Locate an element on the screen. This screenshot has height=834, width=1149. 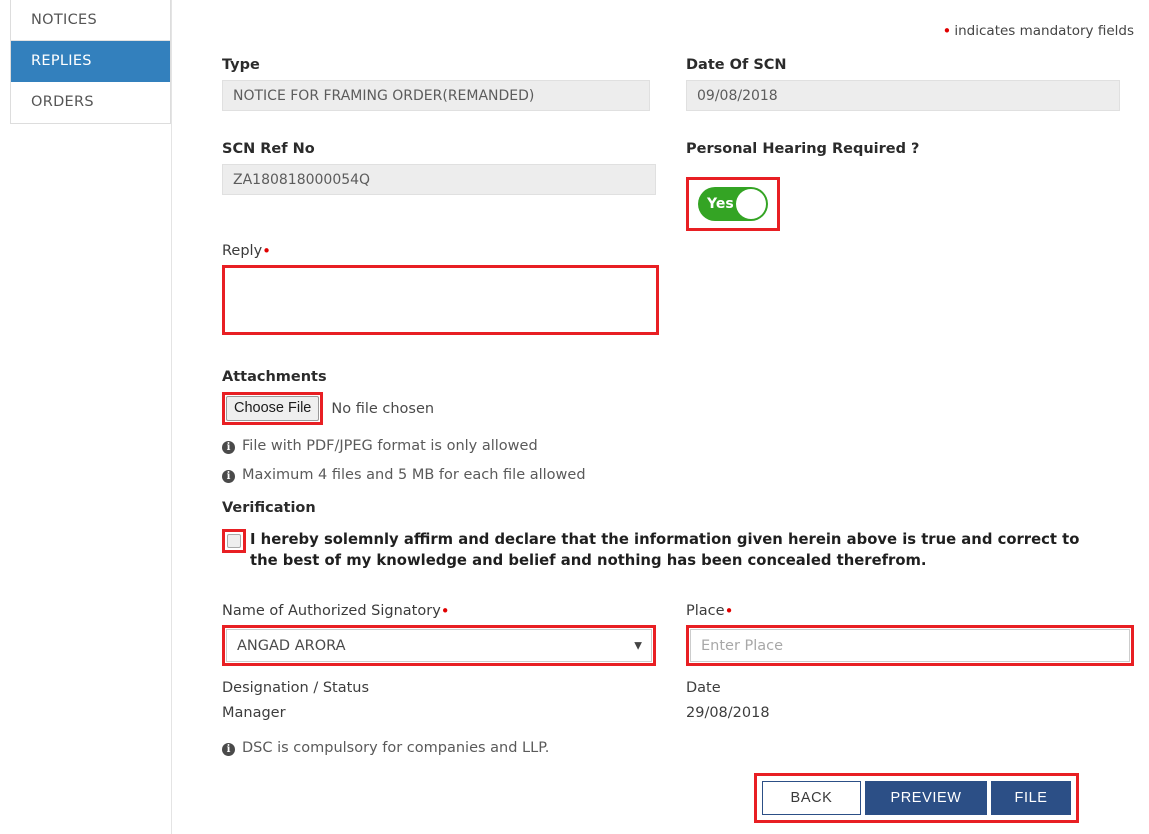
file-chooser-row: Choose File No file chosen is located at coordinates (404, 408).